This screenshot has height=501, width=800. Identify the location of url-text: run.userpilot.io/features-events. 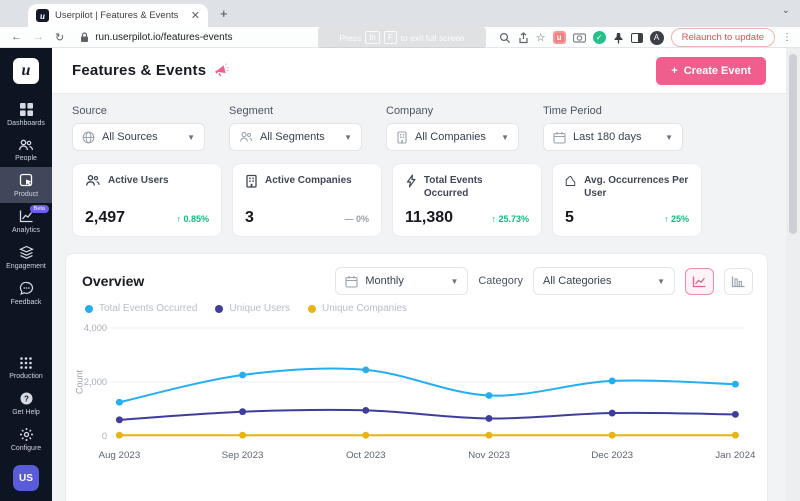
(163, 37).